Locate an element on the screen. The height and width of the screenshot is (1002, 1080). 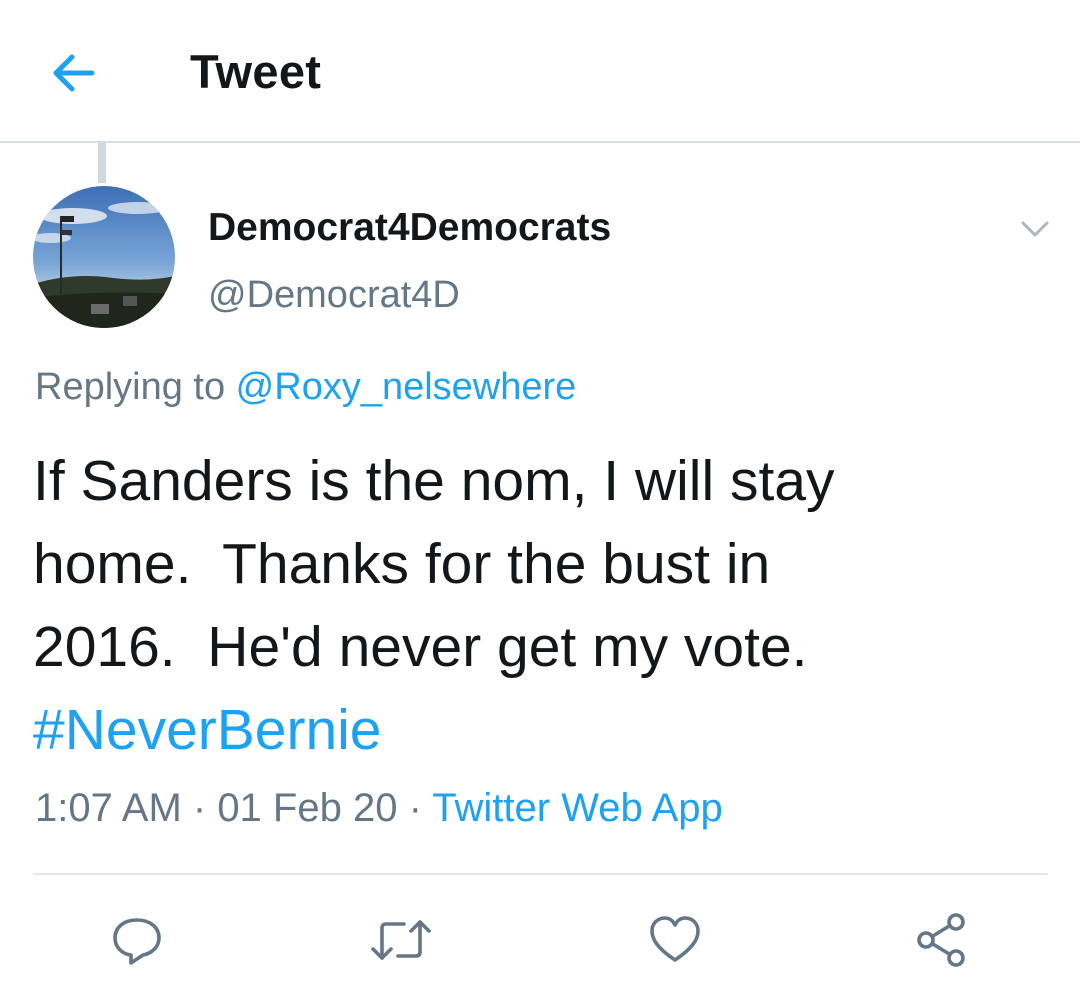
tweet-text-line: home. Thanks for the bust in is located at coordinates (402, 564).